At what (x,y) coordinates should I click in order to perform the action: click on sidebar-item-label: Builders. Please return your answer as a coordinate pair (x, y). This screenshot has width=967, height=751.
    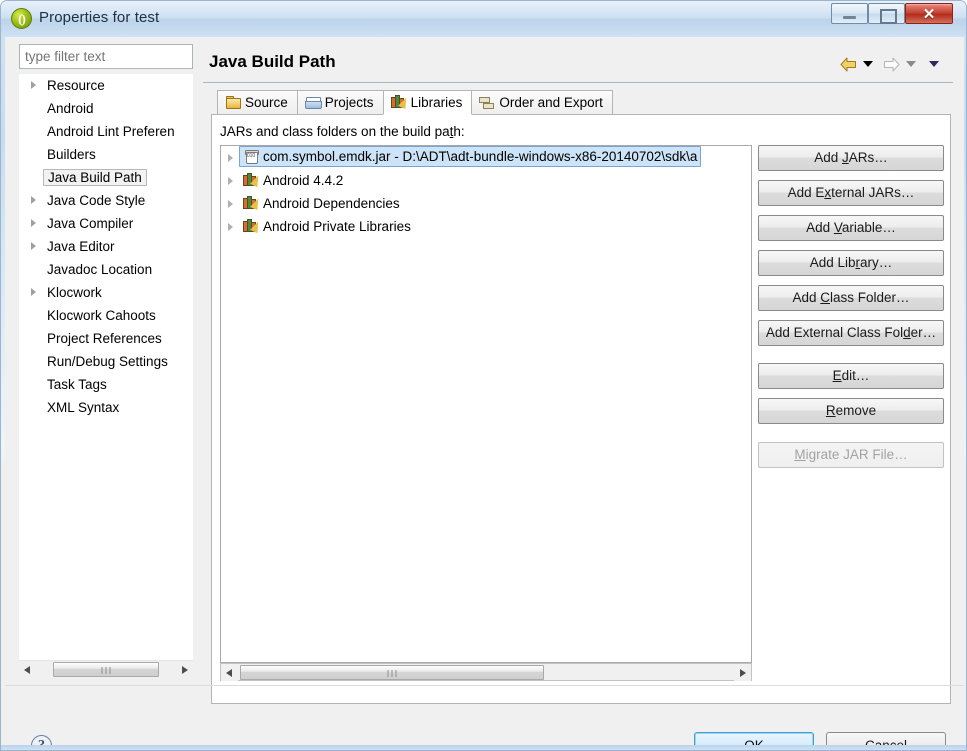
    Looking at the image, I should click on (71, 154).